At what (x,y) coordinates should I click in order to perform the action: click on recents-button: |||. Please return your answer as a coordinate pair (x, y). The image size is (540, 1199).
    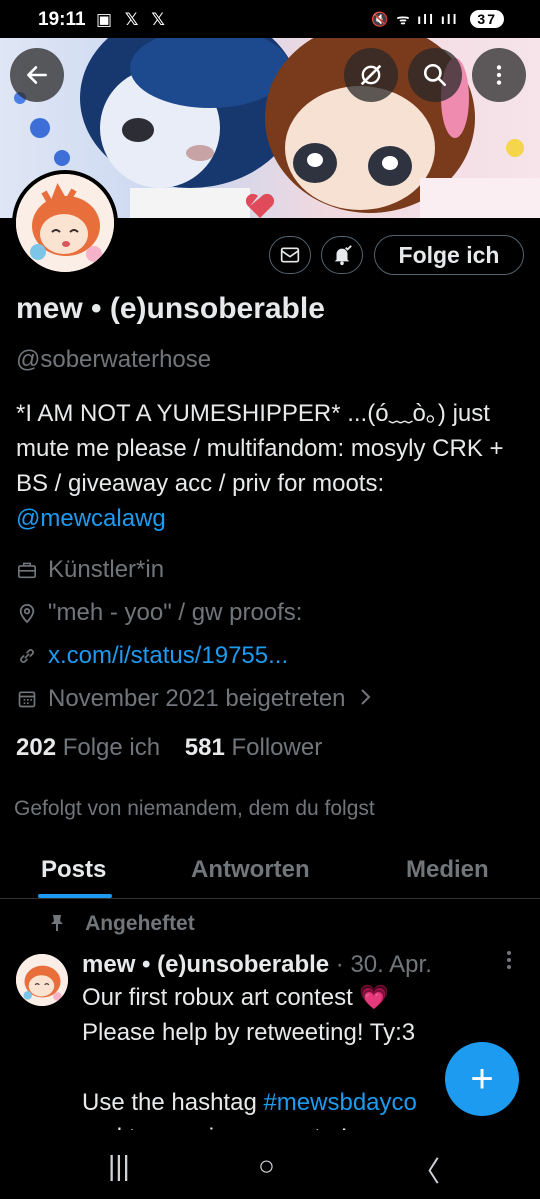
    Looking at the image, I should click on (119, 1166).